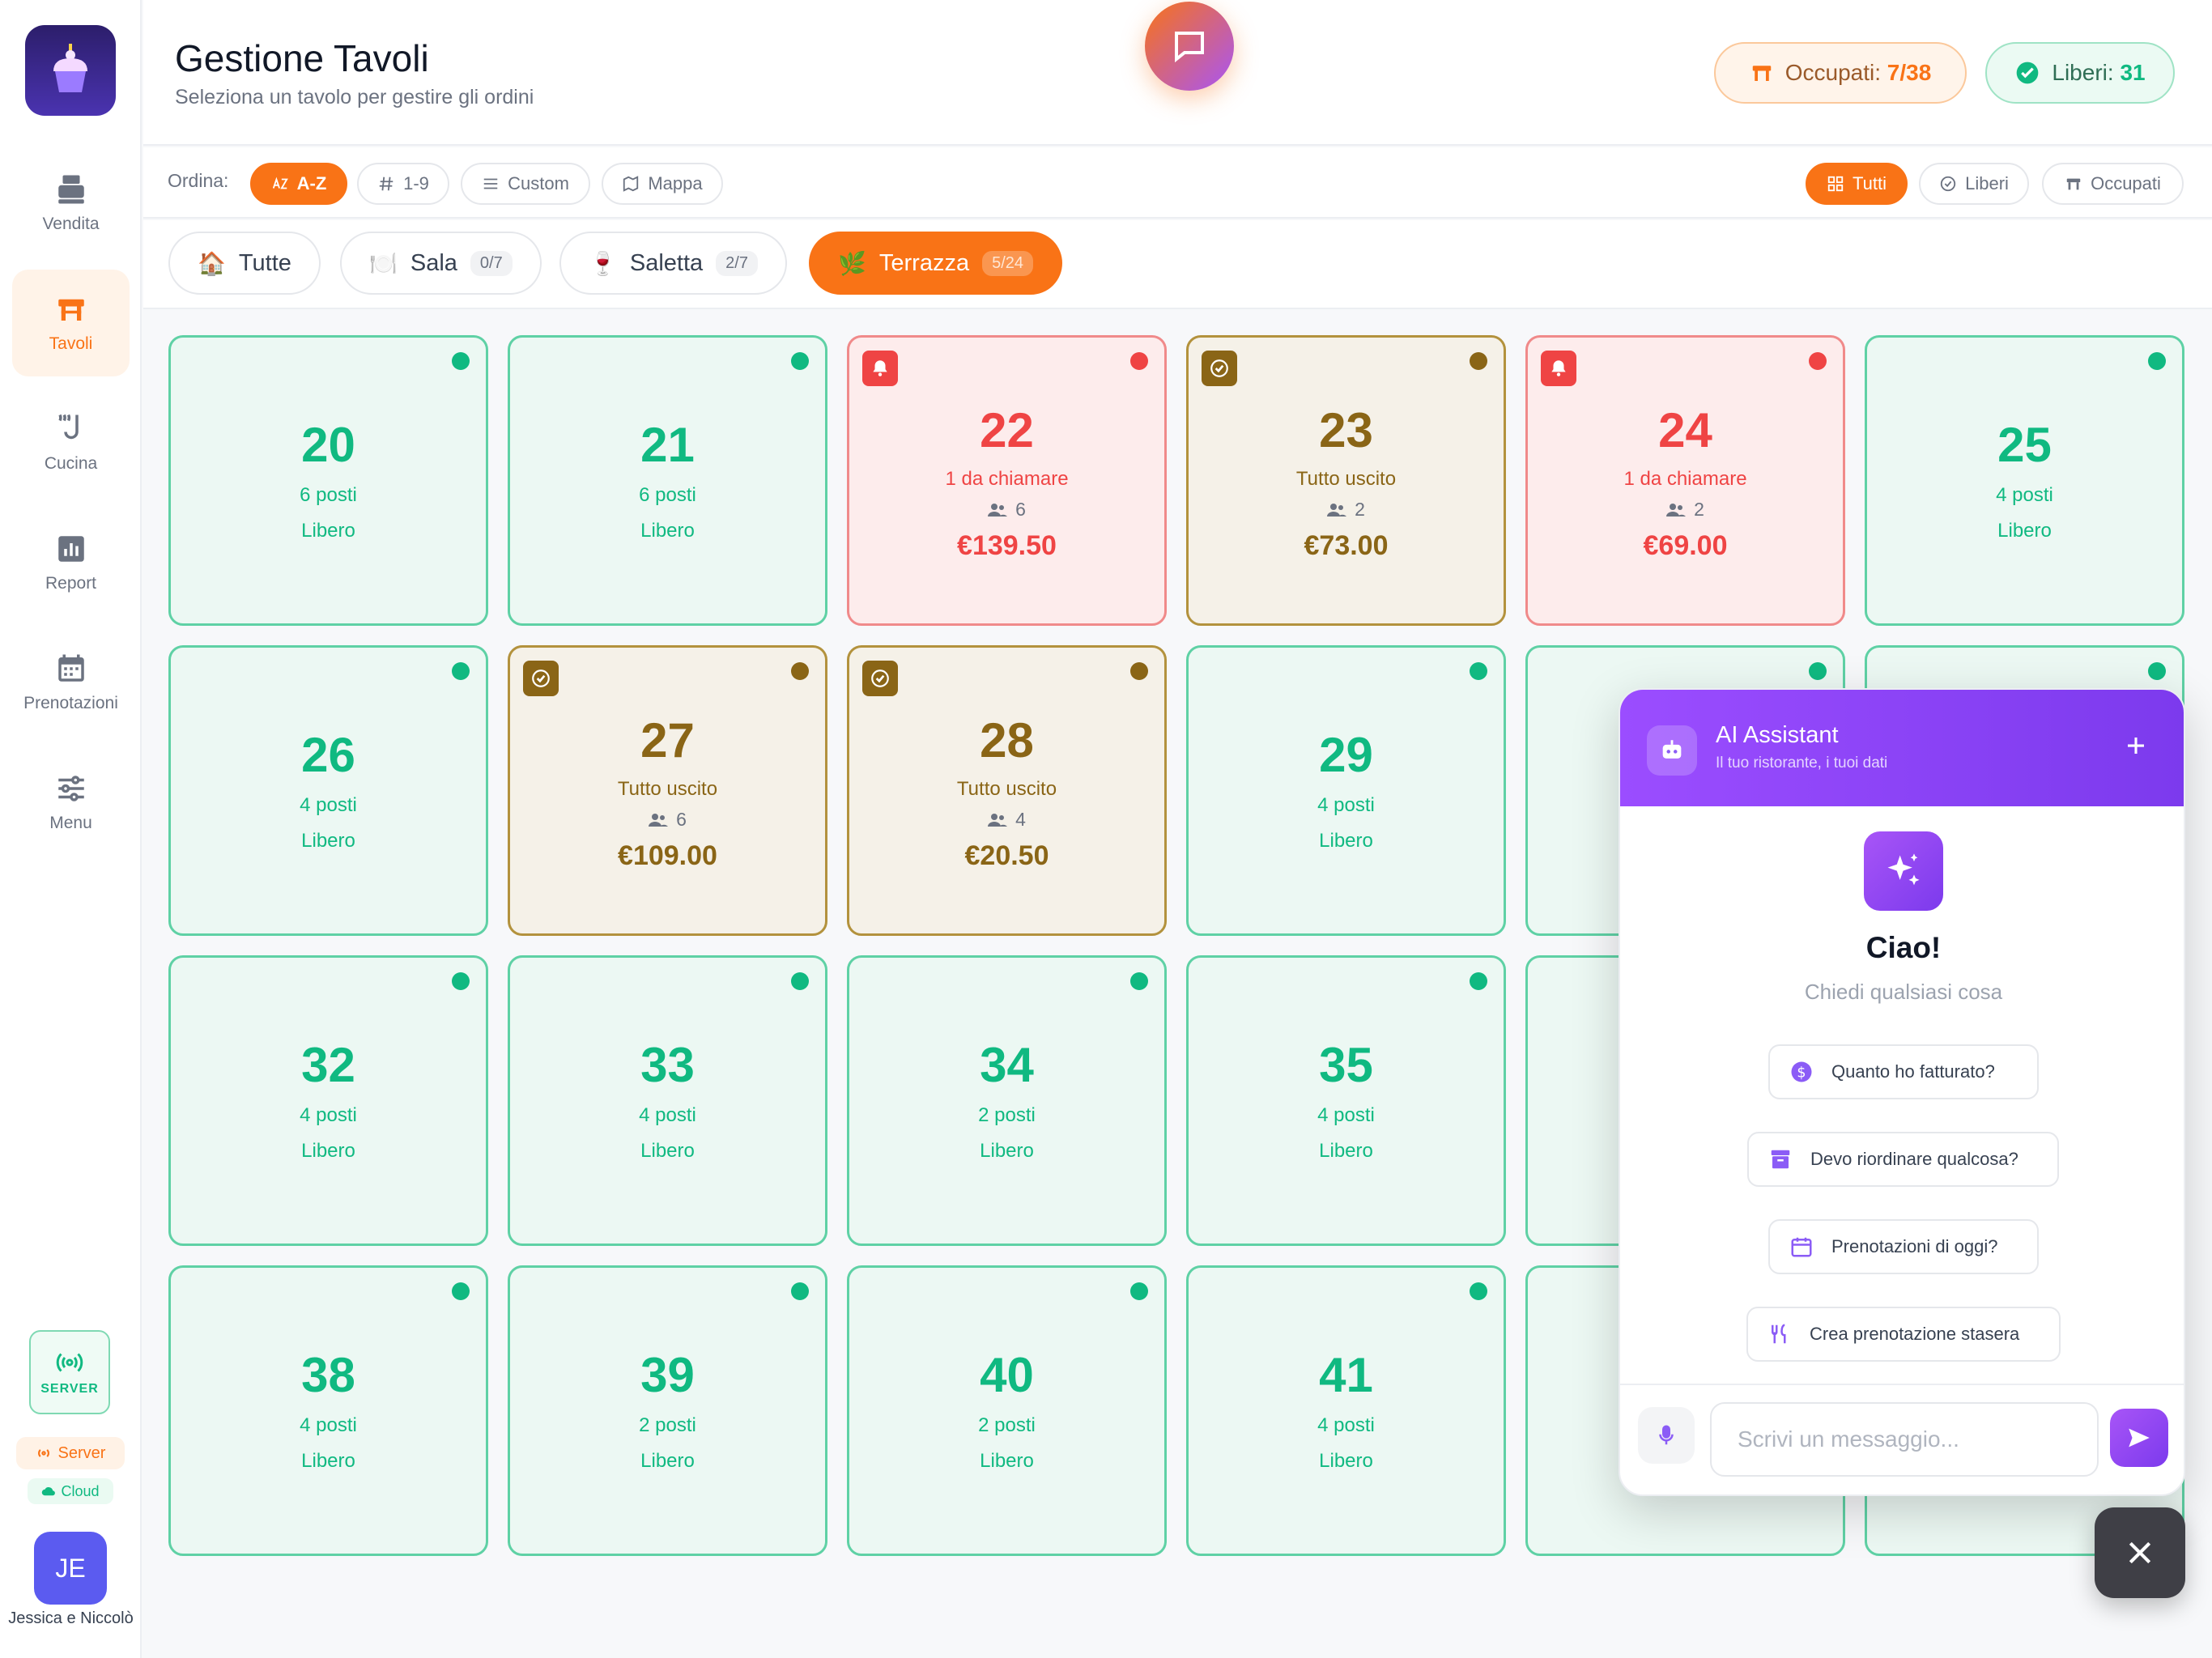 The image size is (2212, 1658). Describe the element at coordinates (2126, 183) in the screenshot. I see `filter-option-label: Occupati` at that location.